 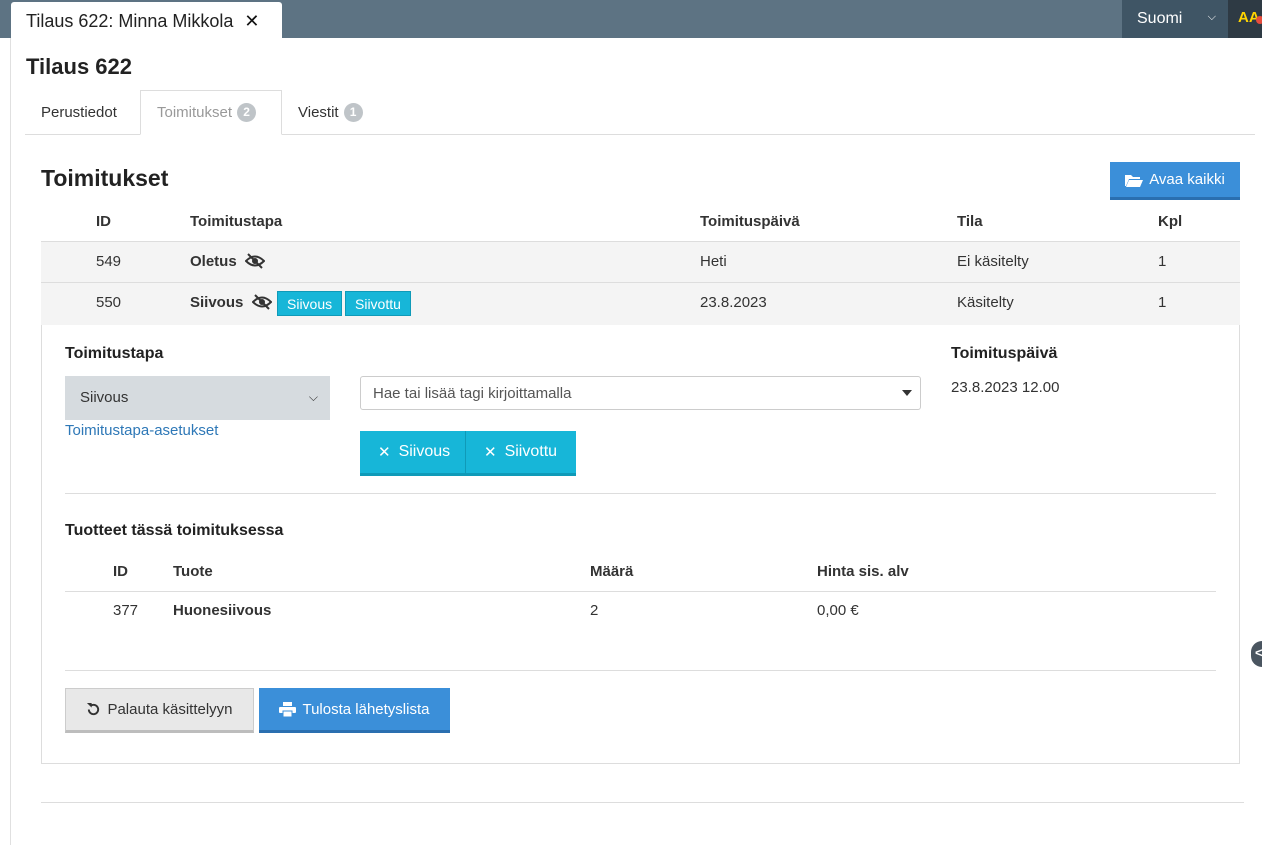 I want to click on tag-chip-label: Siivous, so click(x=424, y=451).